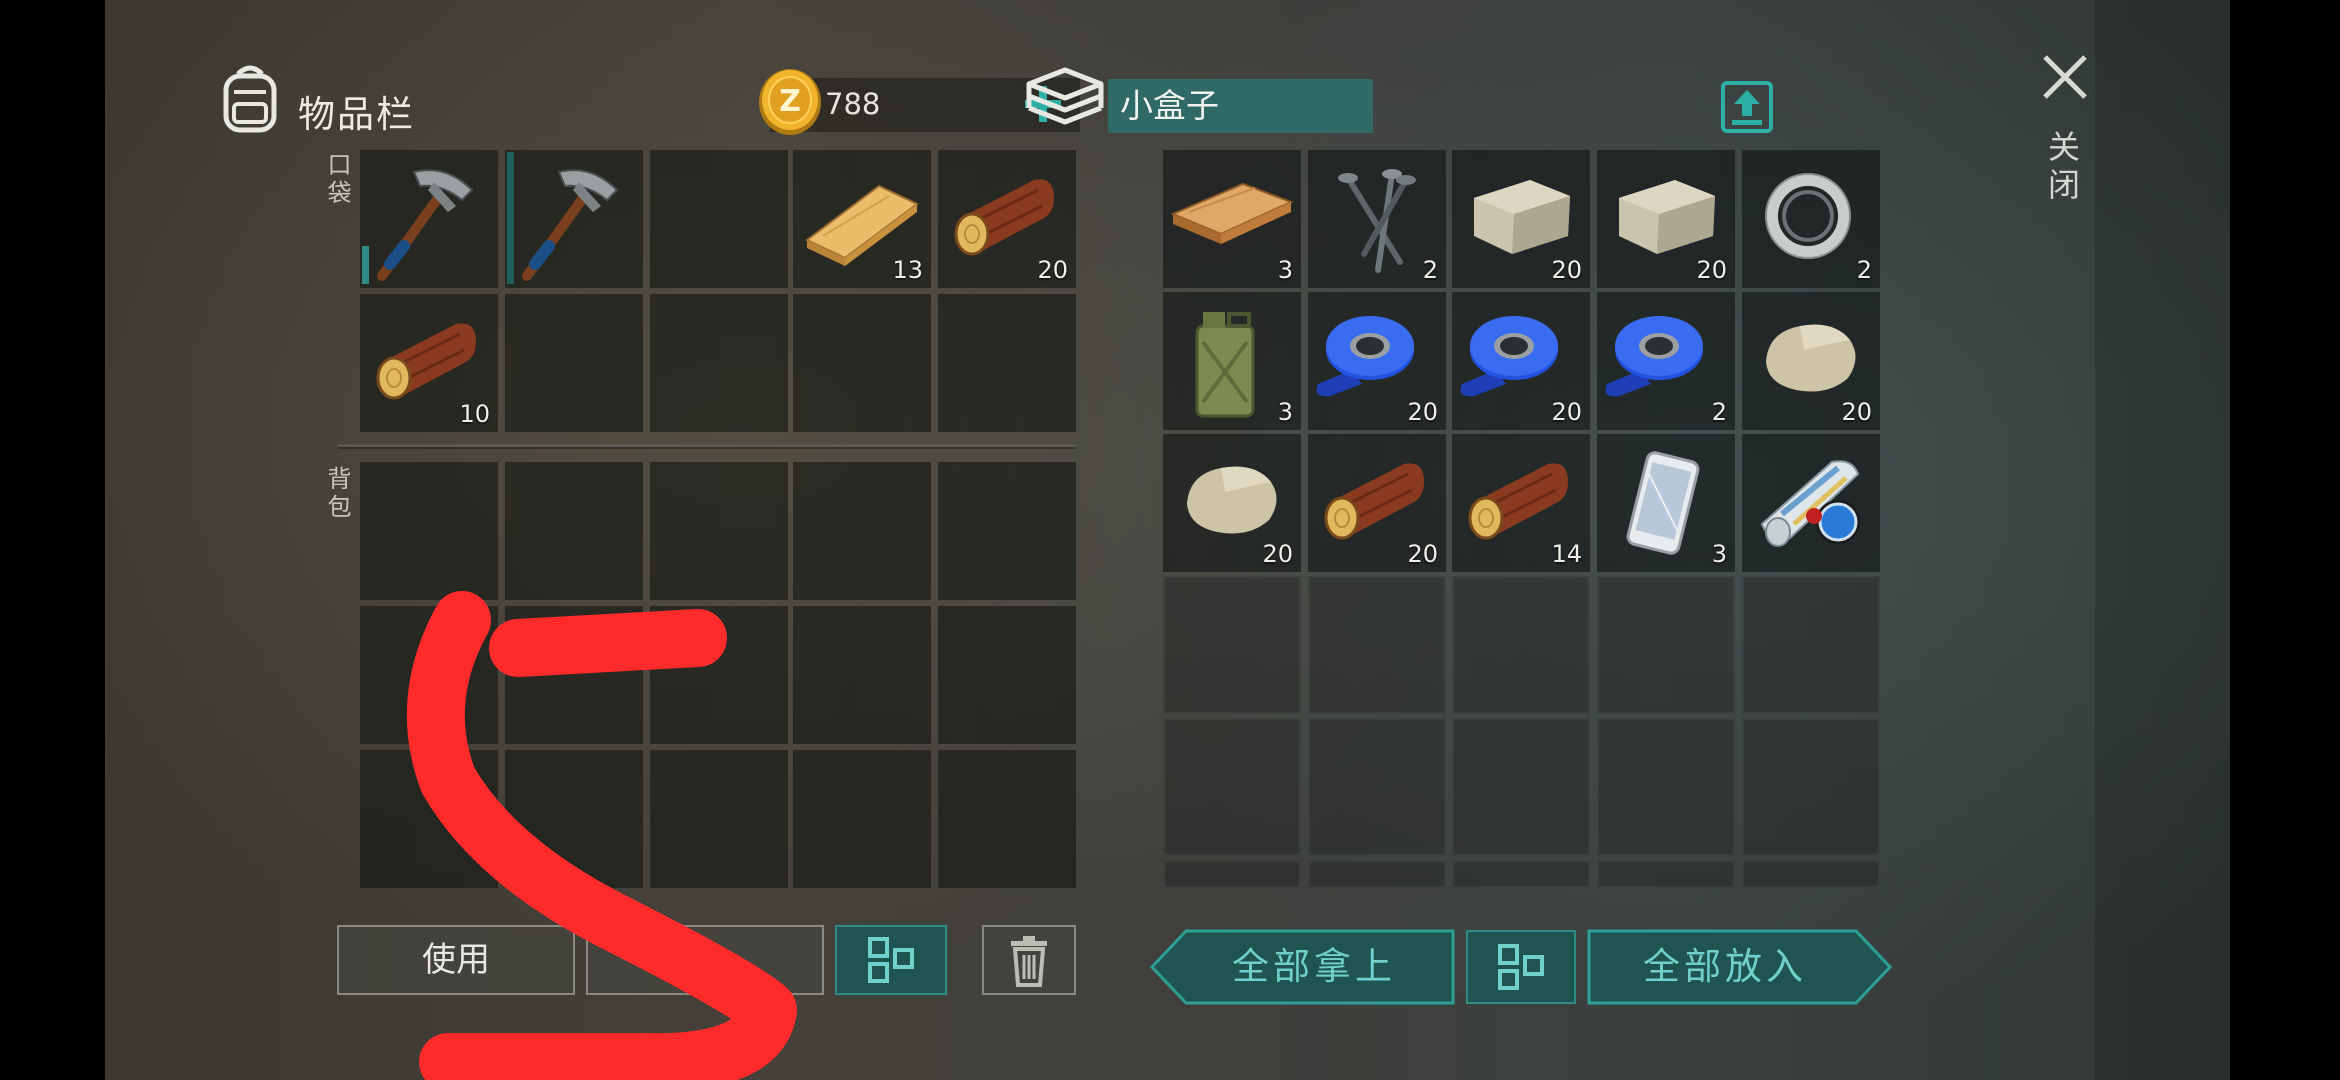 The width and height of the screenshot is (2340, 1080). I want to click on item-count: 13, so click(907, 270).